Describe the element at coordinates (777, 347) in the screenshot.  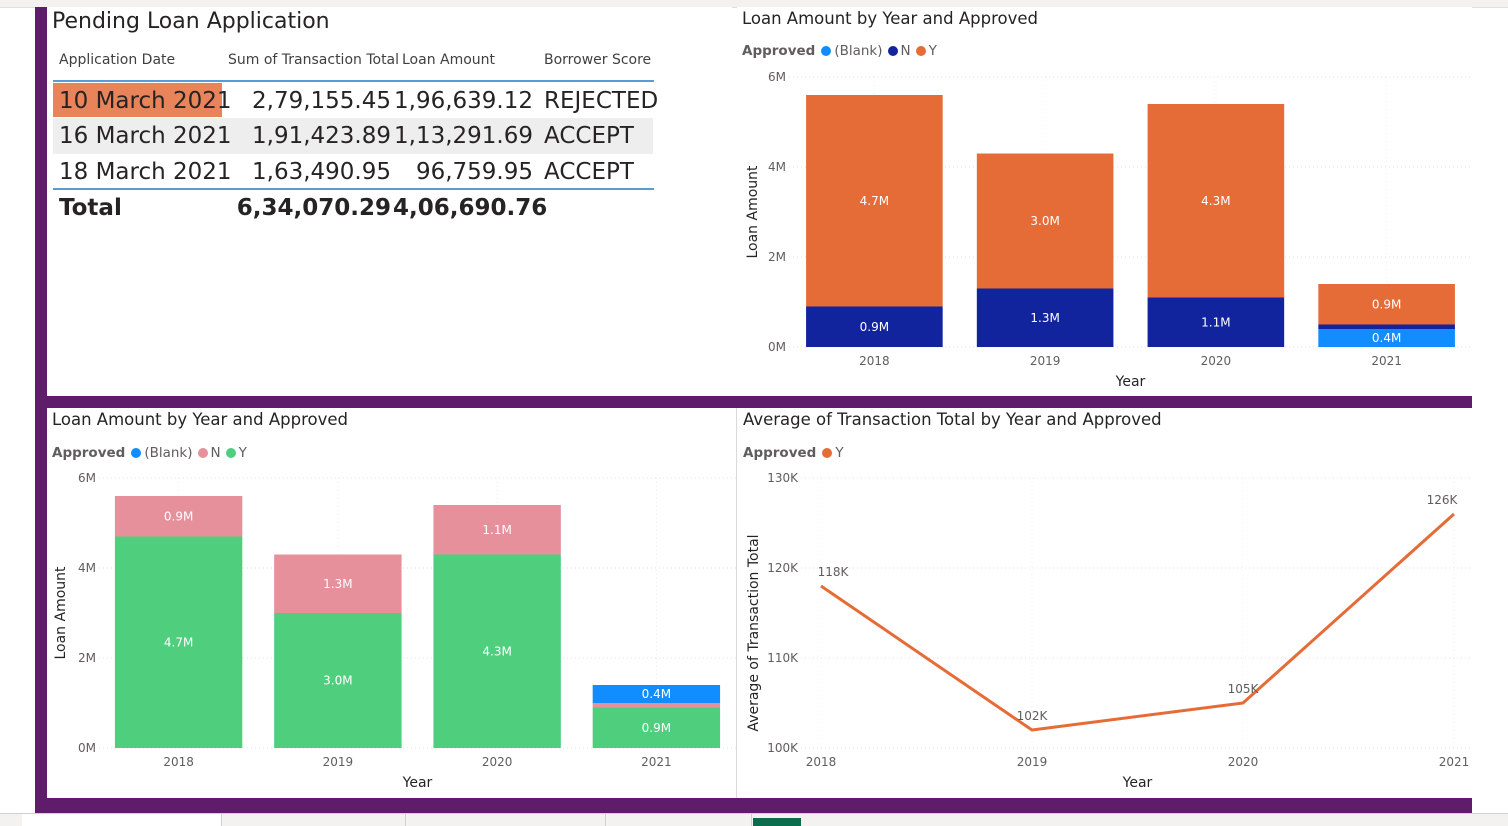
I see `y-tick-label: 0M` at that location.